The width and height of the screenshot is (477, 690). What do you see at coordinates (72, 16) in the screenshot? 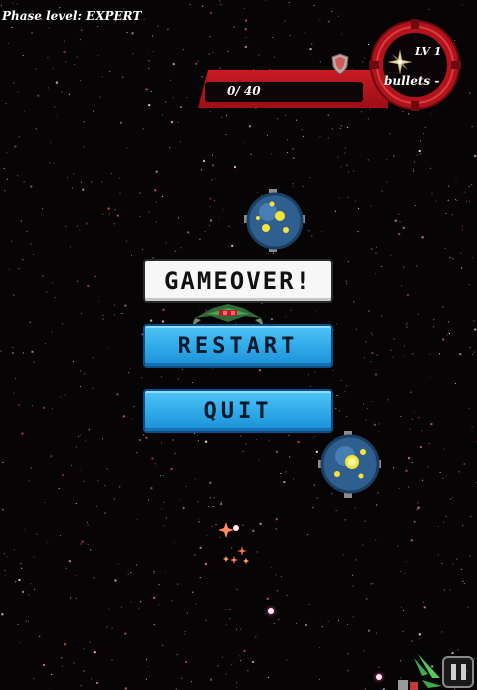
I see `phase-level-label: Phase level: EXPERT` at bounding box center [72, 16].